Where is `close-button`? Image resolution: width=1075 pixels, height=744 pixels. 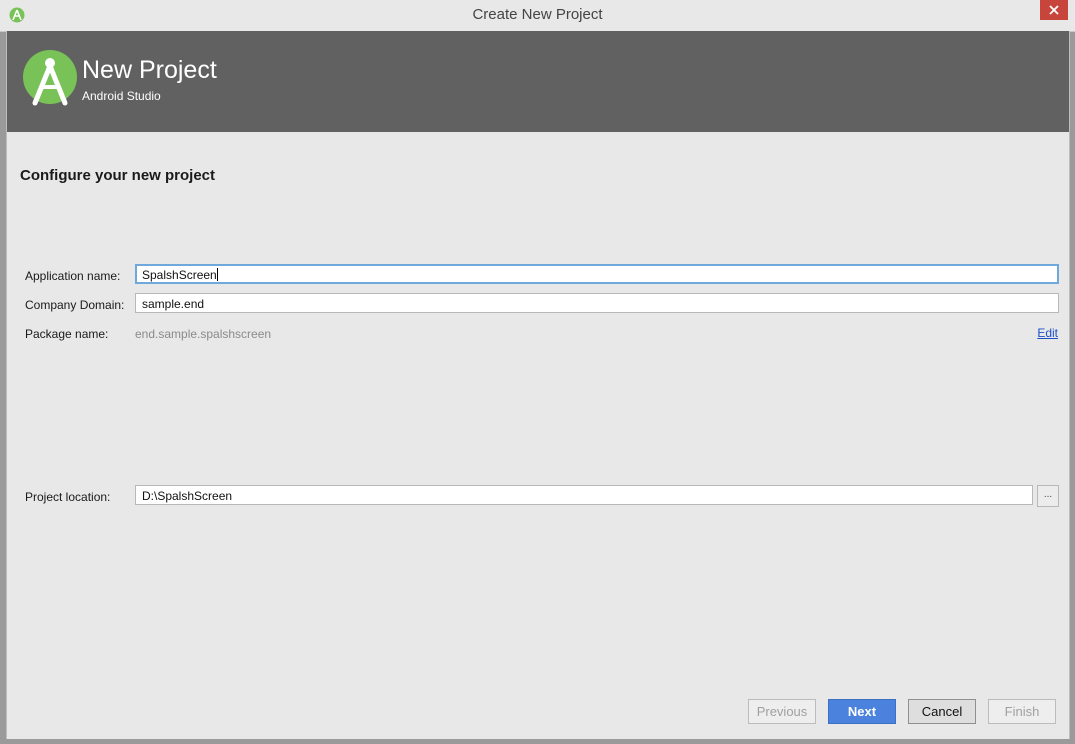 close-button is located at coordinates (1054, 10).